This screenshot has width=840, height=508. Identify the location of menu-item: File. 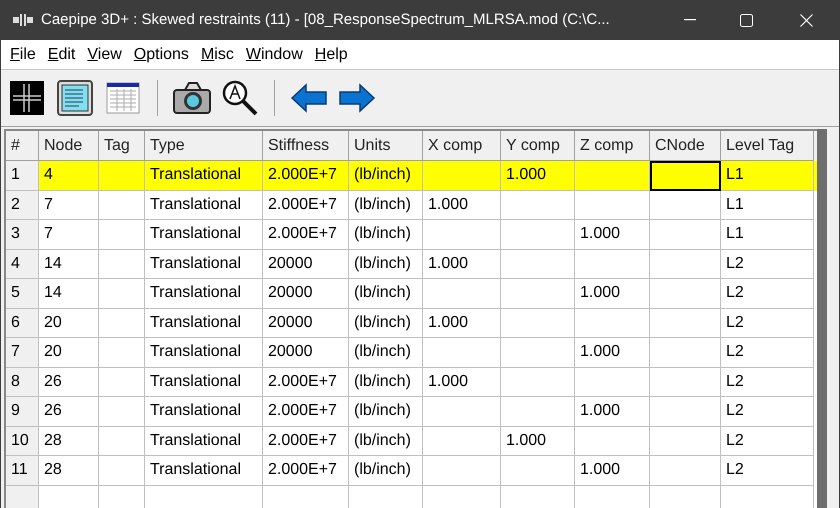
(23, 54).